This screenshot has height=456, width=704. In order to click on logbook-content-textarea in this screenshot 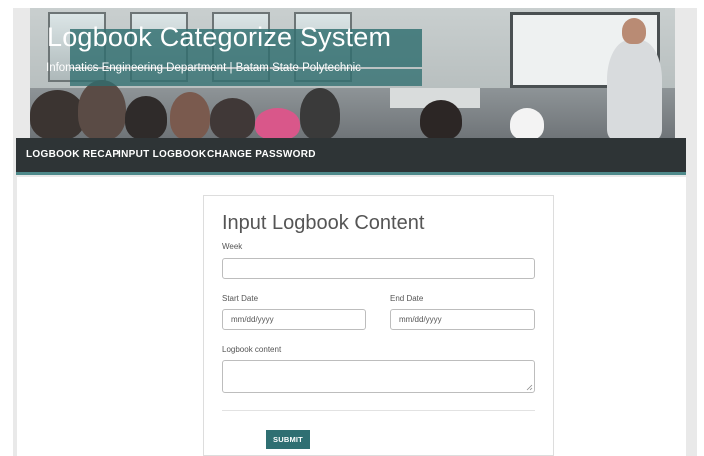, I will do `click(378, 376)`.